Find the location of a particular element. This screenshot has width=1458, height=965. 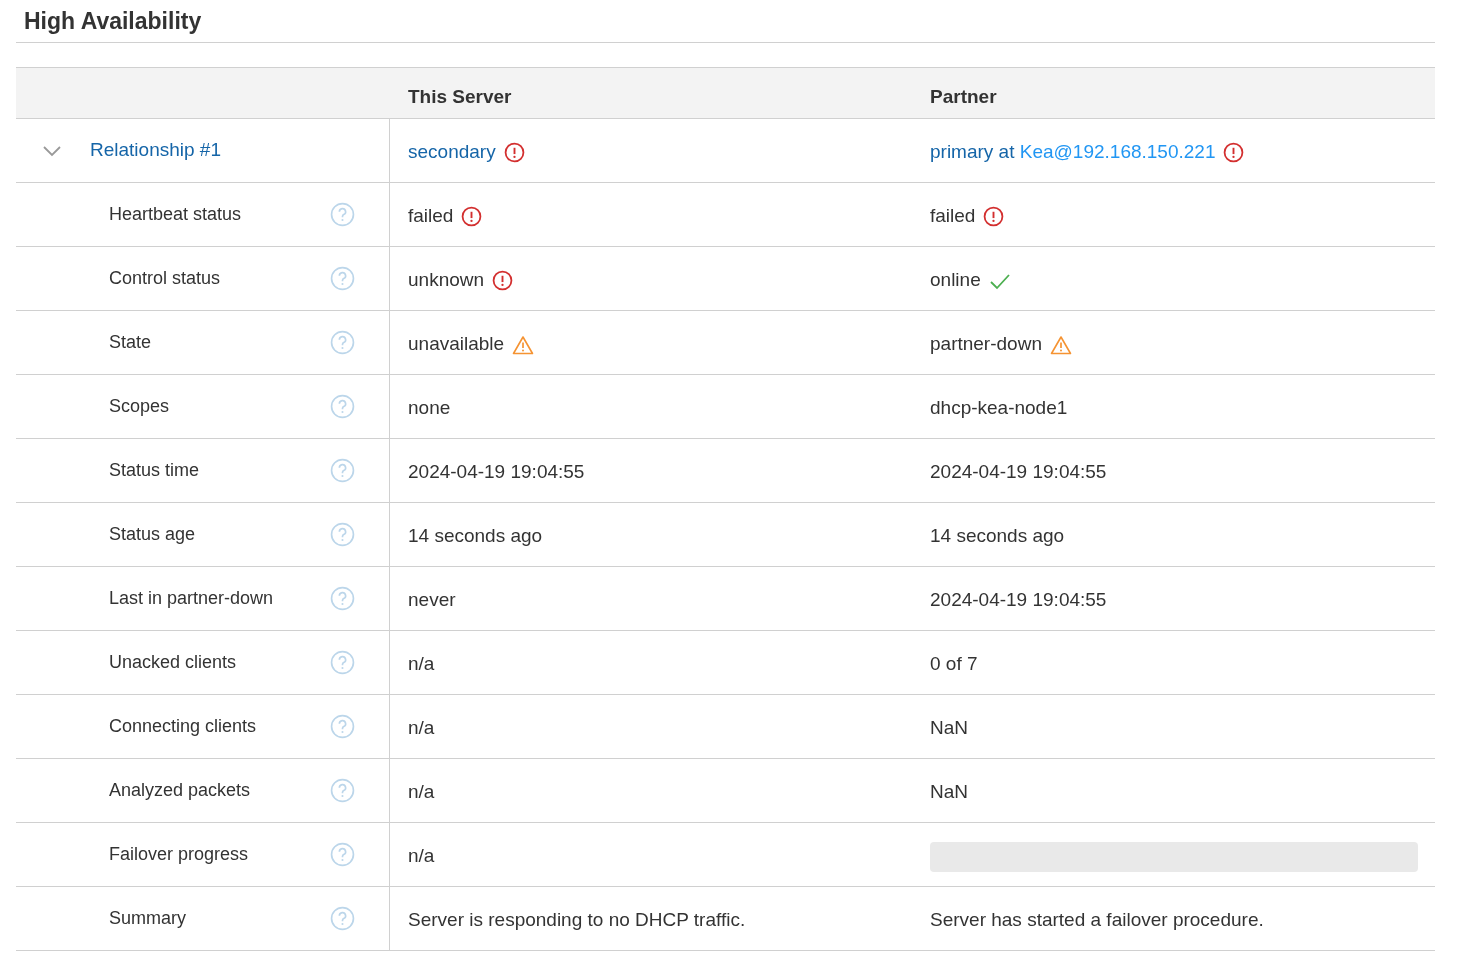

value-text: partner-down is located at coordinates (986, 344).